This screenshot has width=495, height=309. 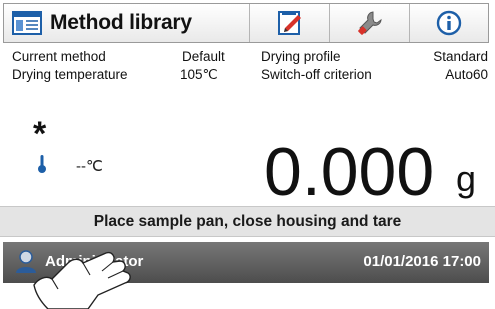 I want to click on current-method-value: Default, so click(x=203, y=56).